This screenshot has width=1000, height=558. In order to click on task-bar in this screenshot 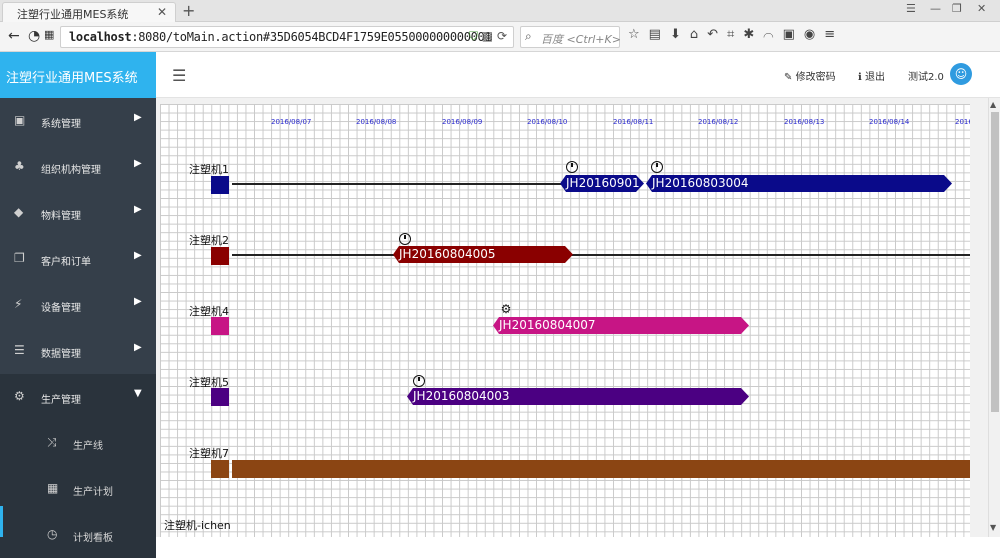, I will do `click(601, 469)`.